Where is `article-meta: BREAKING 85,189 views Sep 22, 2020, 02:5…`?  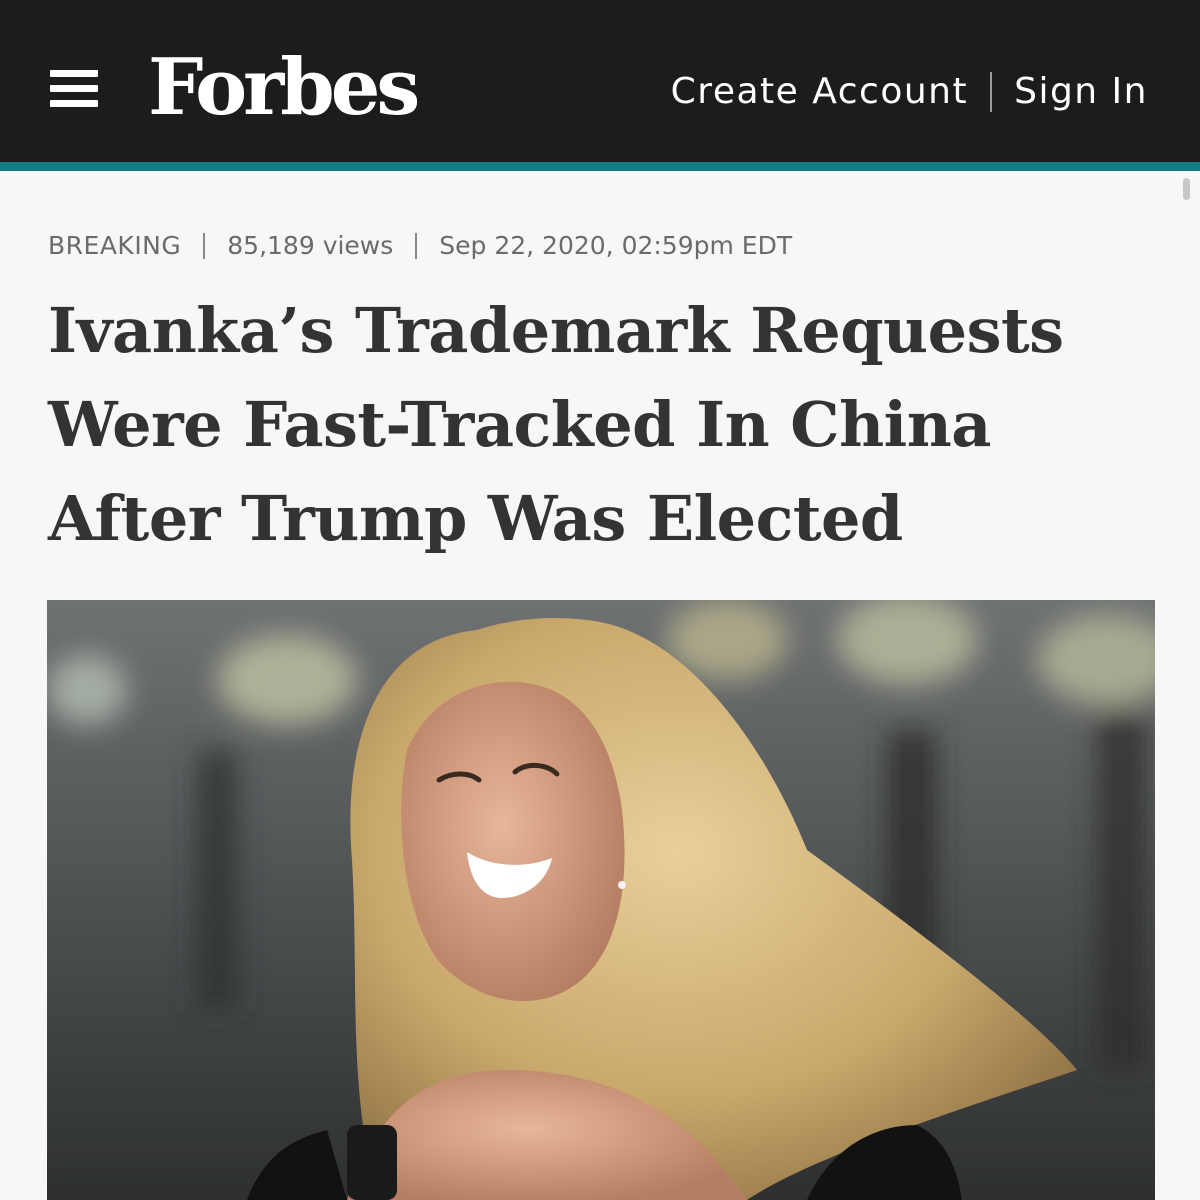 article-meta: BREAKING 85,189 views Sep 22, 2020, 02:5… is located at coordinates (420, 246).